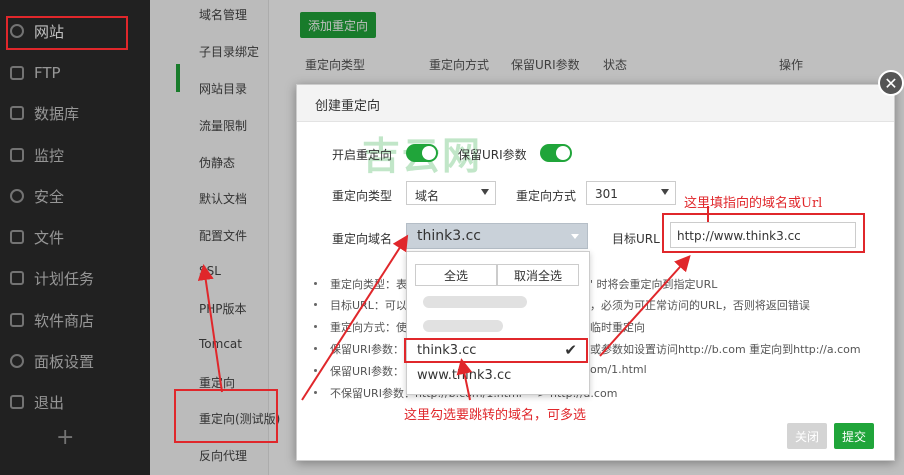 This screenshot has height=475, width=904. I want to click on dialog-title: 创建重定向, so click(348, 106).